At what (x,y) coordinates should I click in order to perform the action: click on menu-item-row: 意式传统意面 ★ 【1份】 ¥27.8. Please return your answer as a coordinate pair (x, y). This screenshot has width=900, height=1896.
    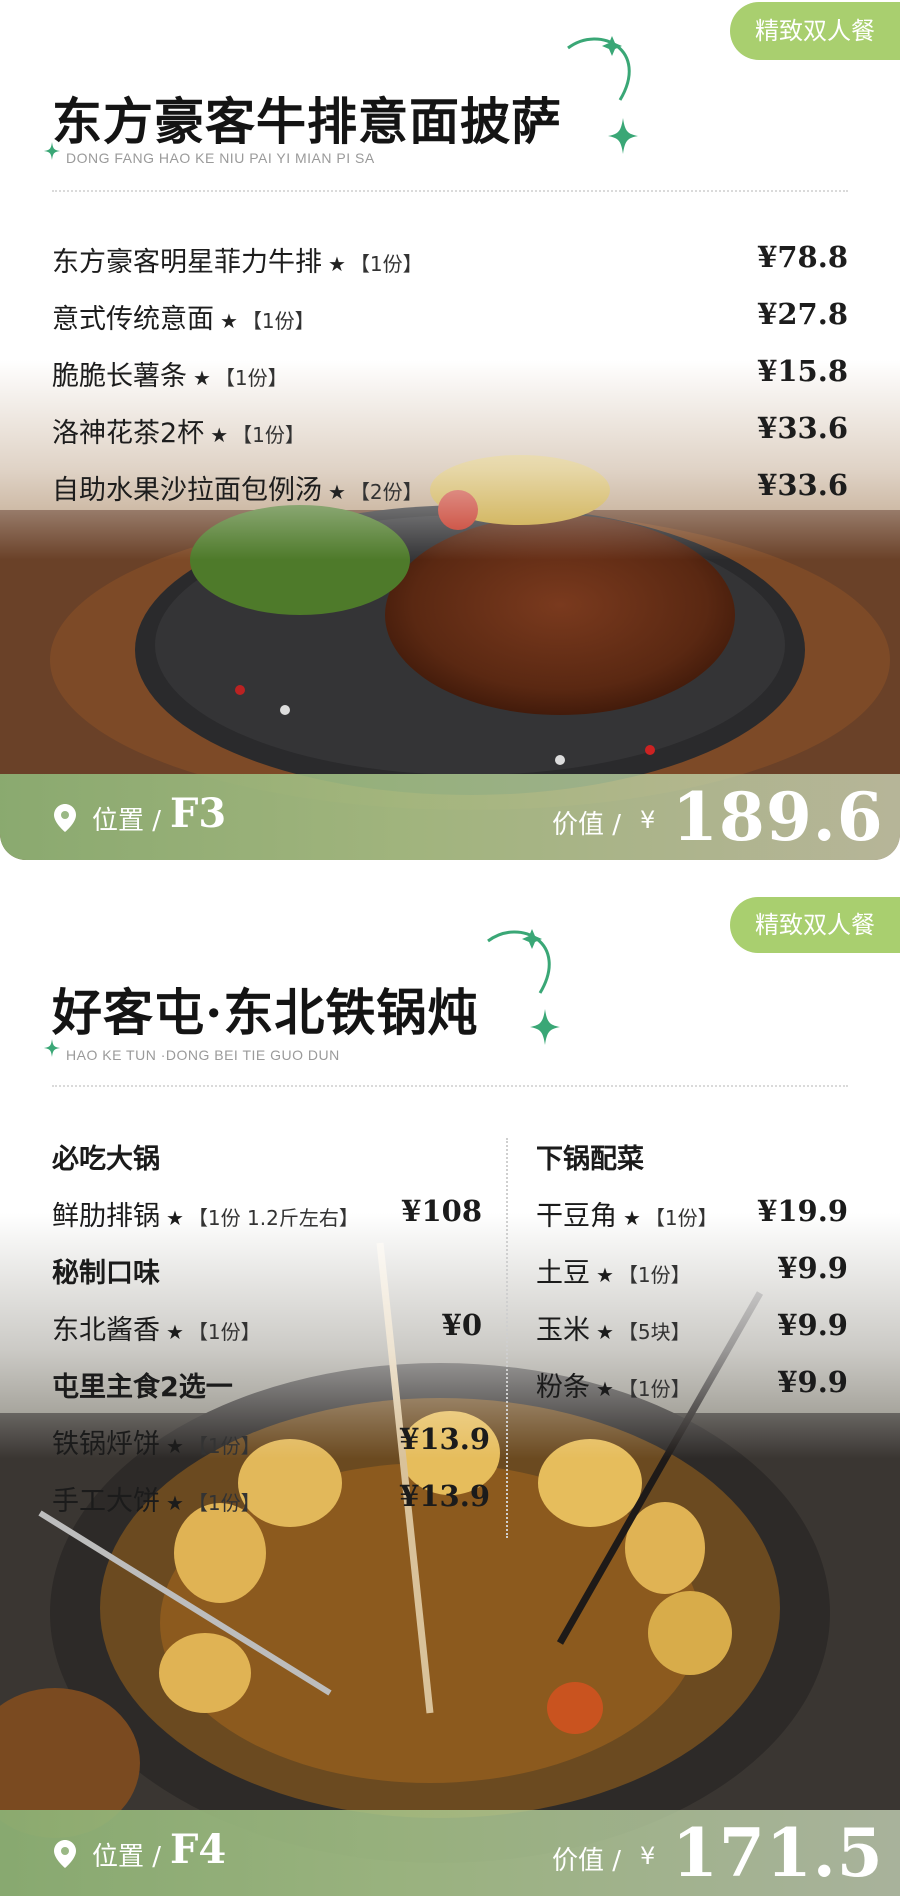
    Looking at the image, I should click on (450, 319).